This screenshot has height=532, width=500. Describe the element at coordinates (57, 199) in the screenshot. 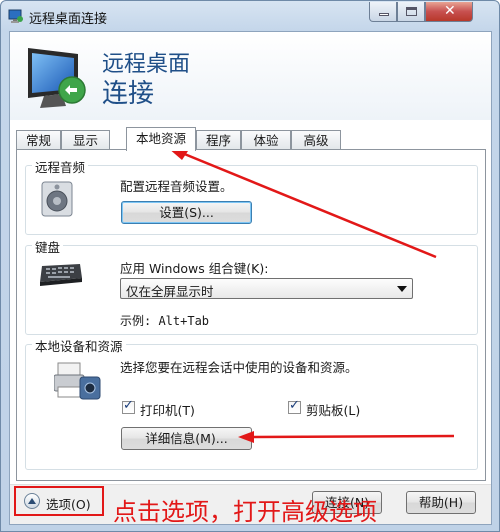

I see `speaker-icon` at that location.